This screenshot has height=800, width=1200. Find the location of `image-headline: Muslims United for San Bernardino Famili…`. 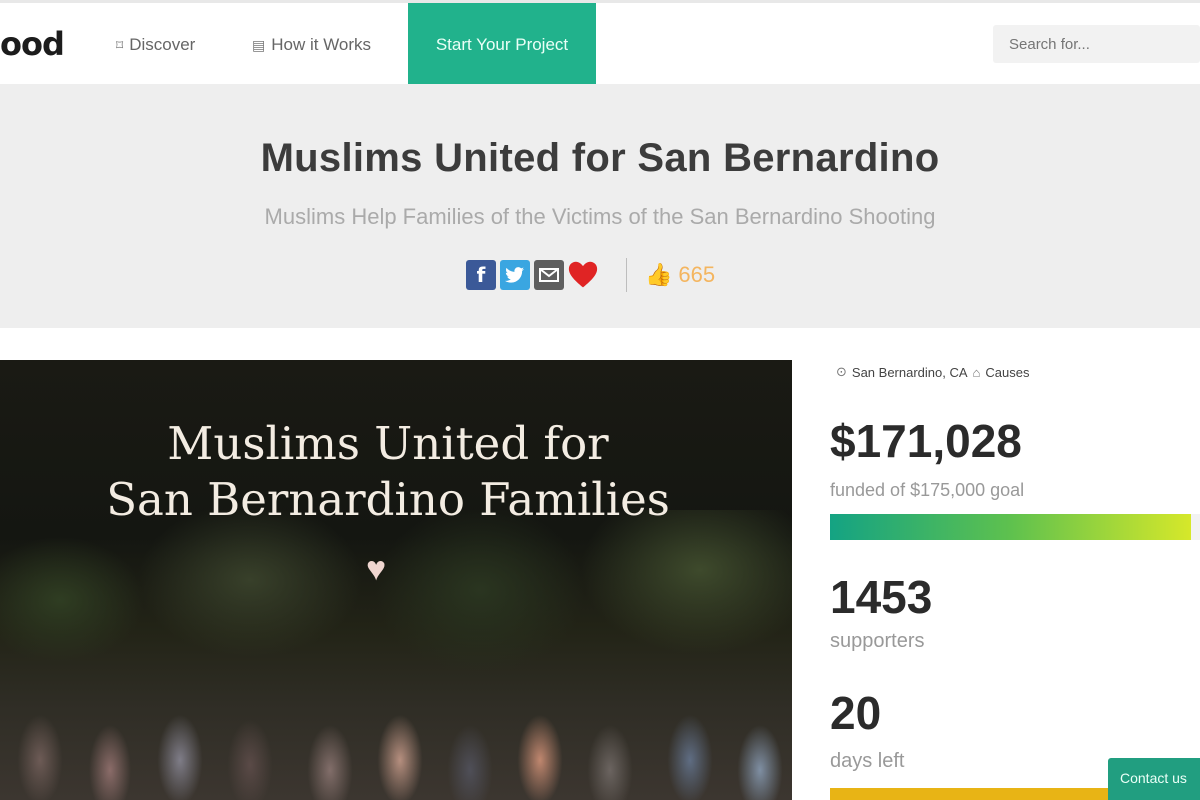

image-headline: Muslims United for San Bernardino Famili… is located at coordinates (388, 472).